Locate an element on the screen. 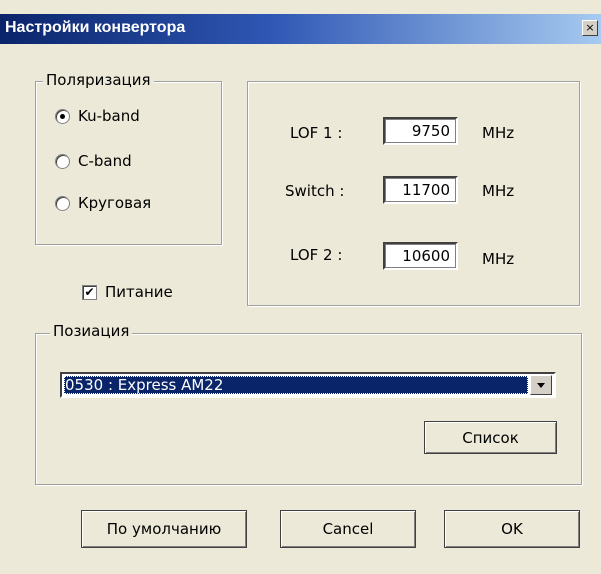 This screenshot has height=574, width=601. radio-ku-band-label: Ku-band is located at coordinates (109, 116).